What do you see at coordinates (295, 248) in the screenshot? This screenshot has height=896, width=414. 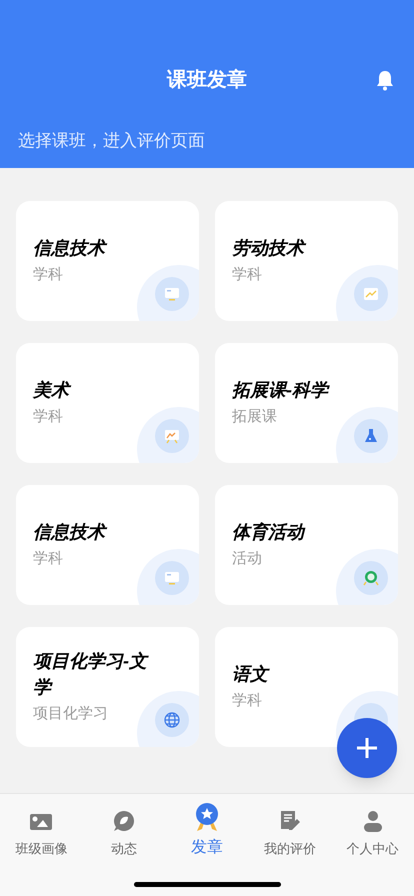 I see `card-title: 劳动技术` at bounding box center [295, 248].